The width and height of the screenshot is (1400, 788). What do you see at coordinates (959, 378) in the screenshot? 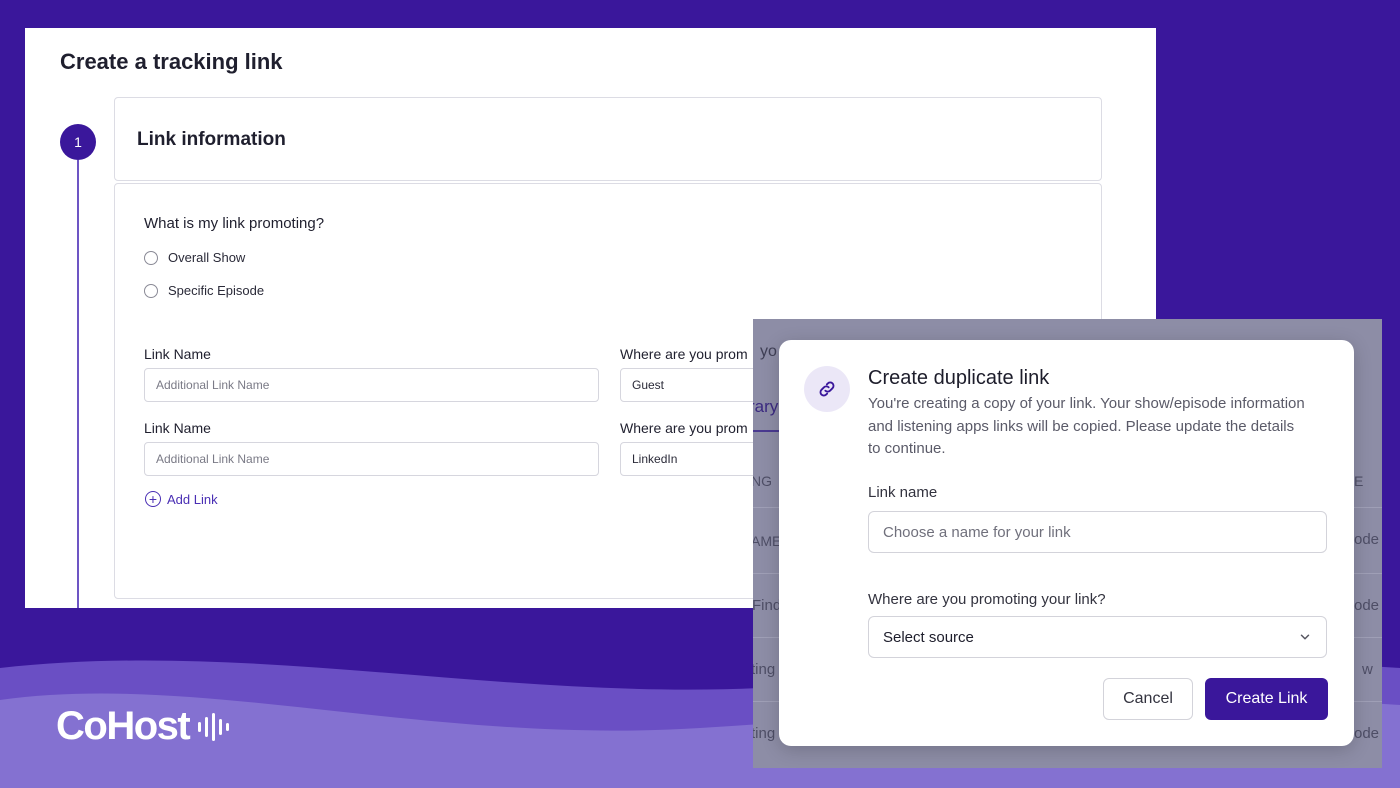
I see `modal-title: Create duplicate link` at bounding box center [959, 378].